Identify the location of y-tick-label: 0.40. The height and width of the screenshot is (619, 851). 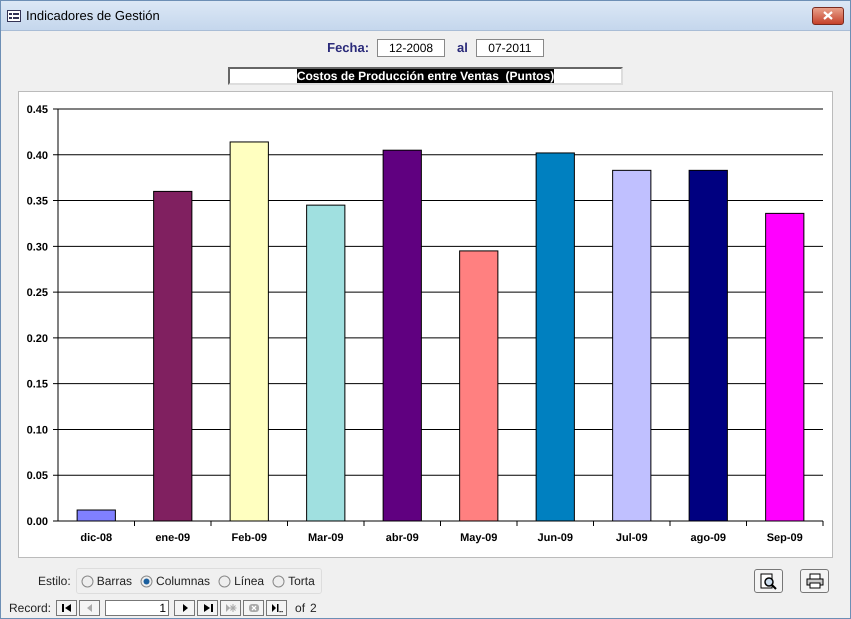
(37, 156).